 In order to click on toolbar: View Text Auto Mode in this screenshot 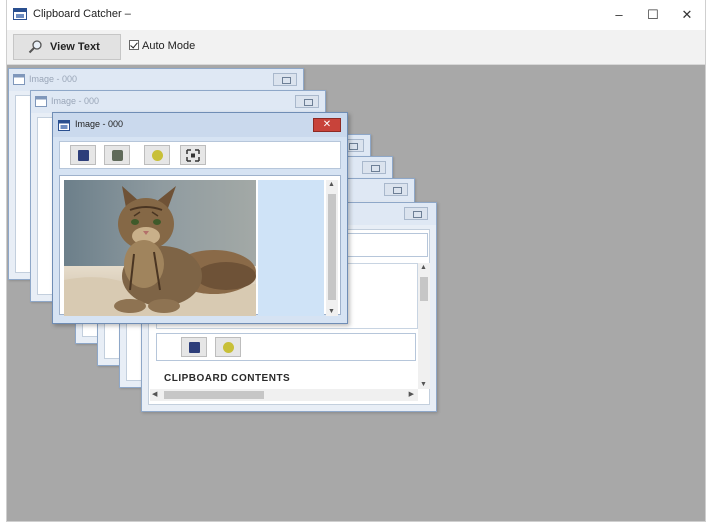, I will do `click(356, 47)`.